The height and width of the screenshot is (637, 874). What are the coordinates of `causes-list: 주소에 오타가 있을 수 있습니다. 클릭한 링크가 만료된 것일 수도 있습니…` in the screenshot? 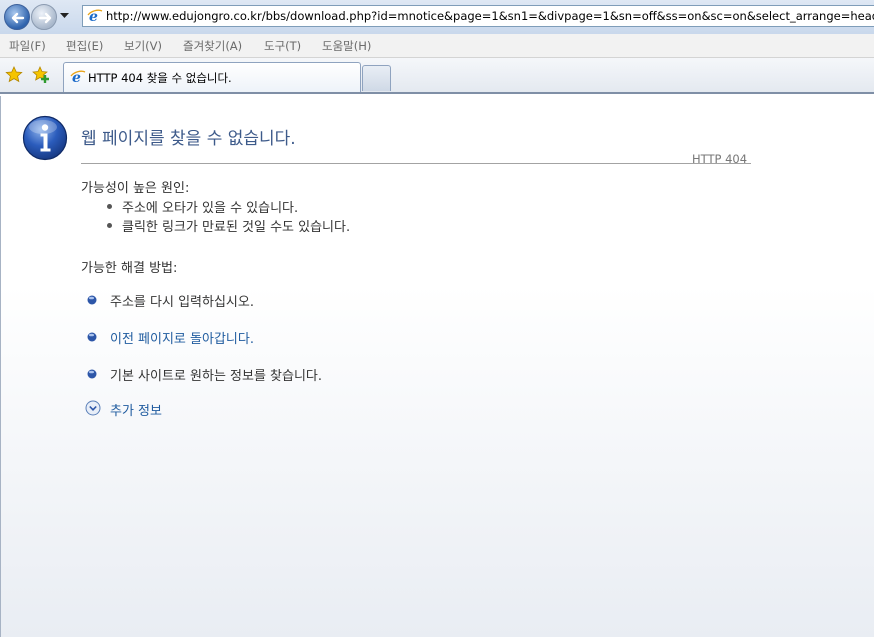 It's located at (228, 216).